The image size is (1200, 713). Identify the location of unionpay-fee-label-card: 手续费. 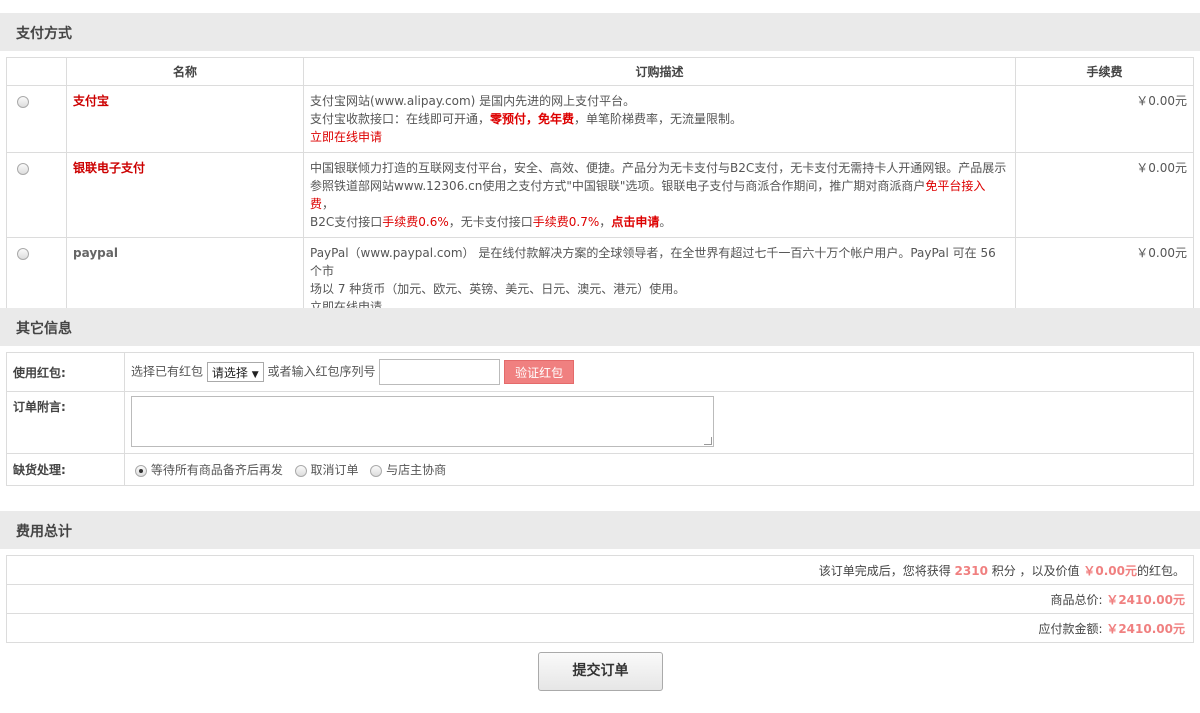
(550, 222).